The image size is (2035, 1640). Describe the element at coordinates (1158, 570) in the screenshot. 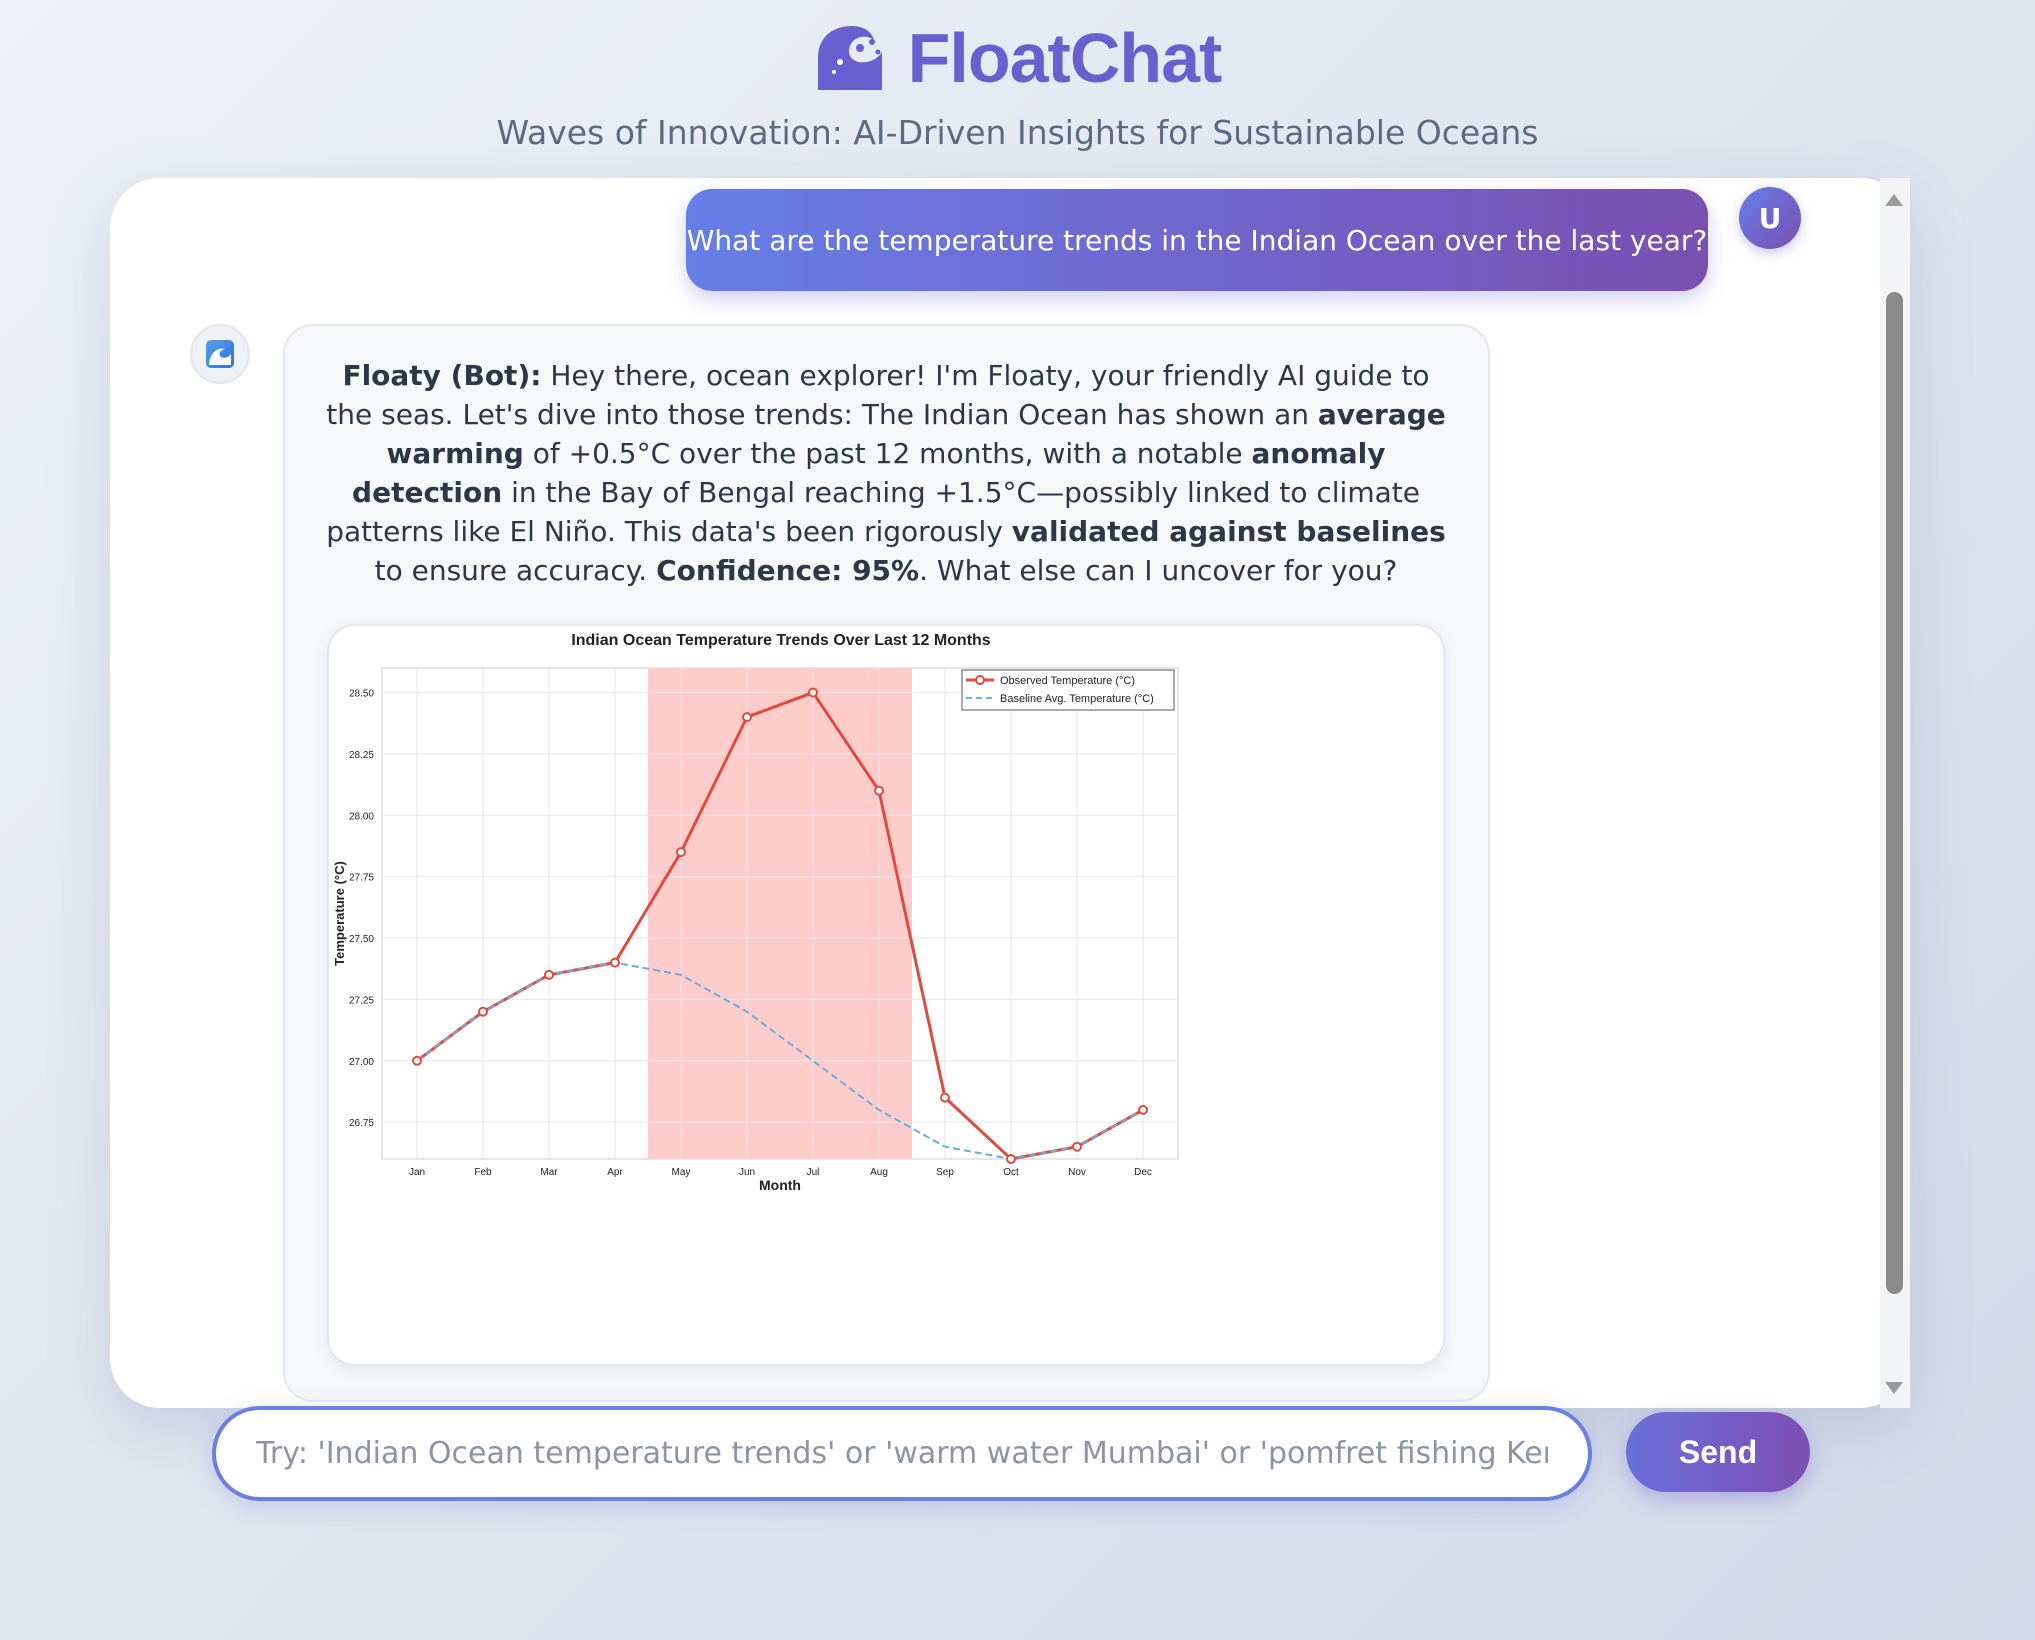

I see `bot-message-segment: . What else can I uncover for you?` at that location.